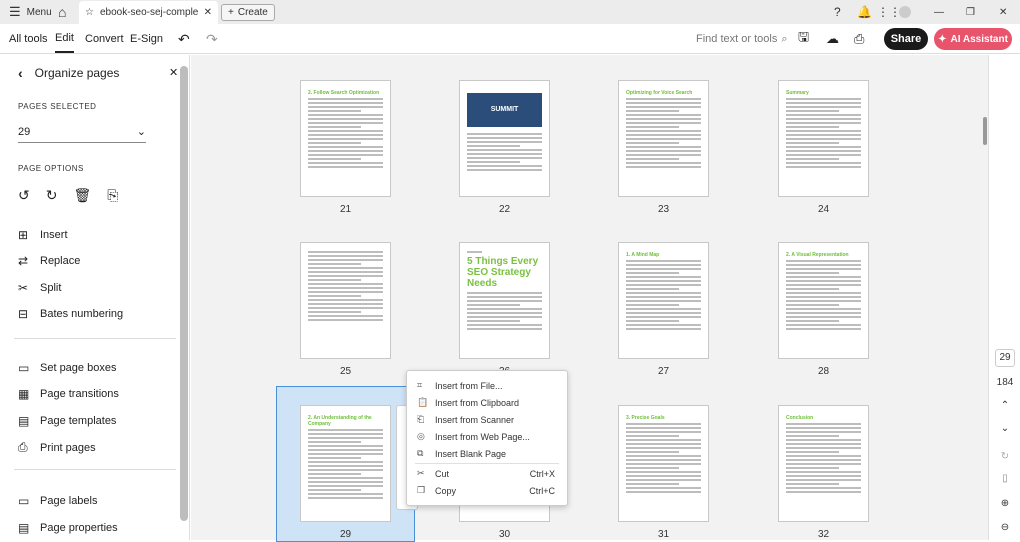 The width and height of the screenshot is (1020, 542). I want to click on clipboard-icon: 📋, so click(423, 402).